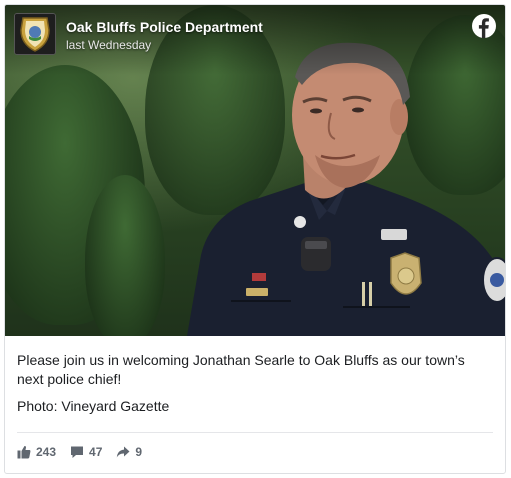 Image resolution: width=511 pixels, height=478 pixels. What do you see at coordinates (139, 452) in the screenshot?
I see `share-count-label: 9` at bounding box center [139, 452].